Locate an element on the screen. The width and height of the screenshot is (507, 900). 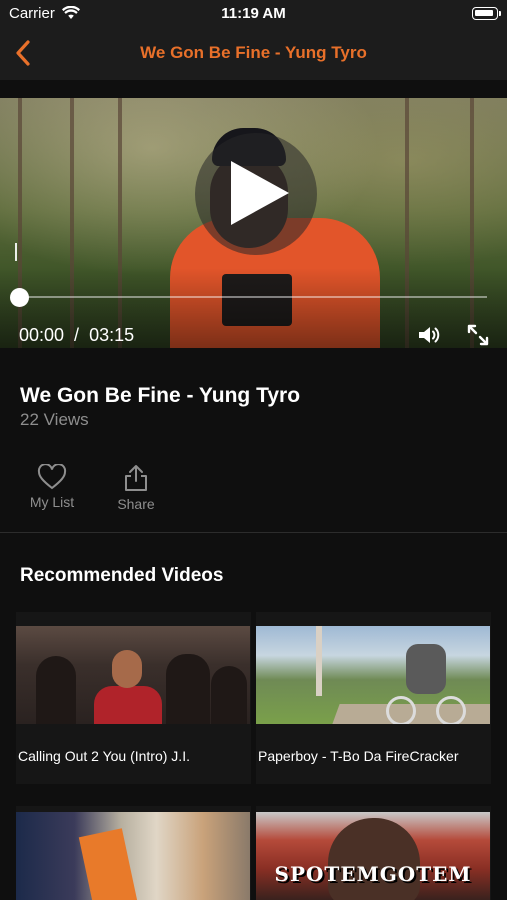
duration: 03:15 is located at coordinates (112, 335).